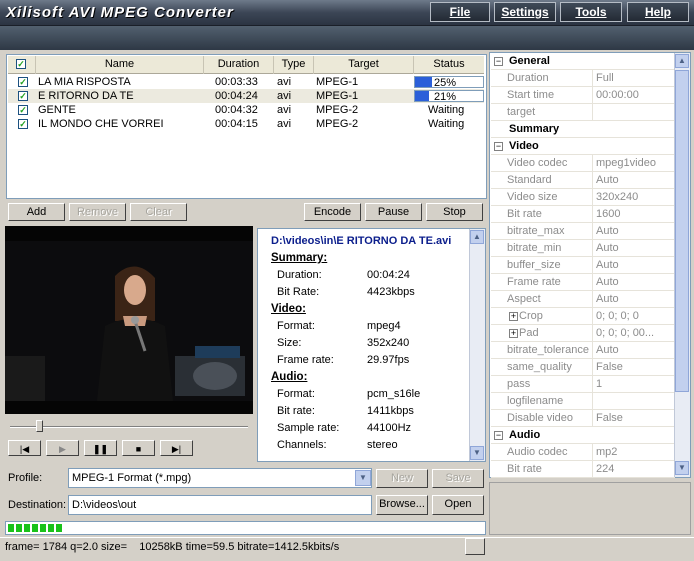  Describe the element at coordinates (583, 469) in the screenshot. I see `property-row: Bit rate 224` at that location.